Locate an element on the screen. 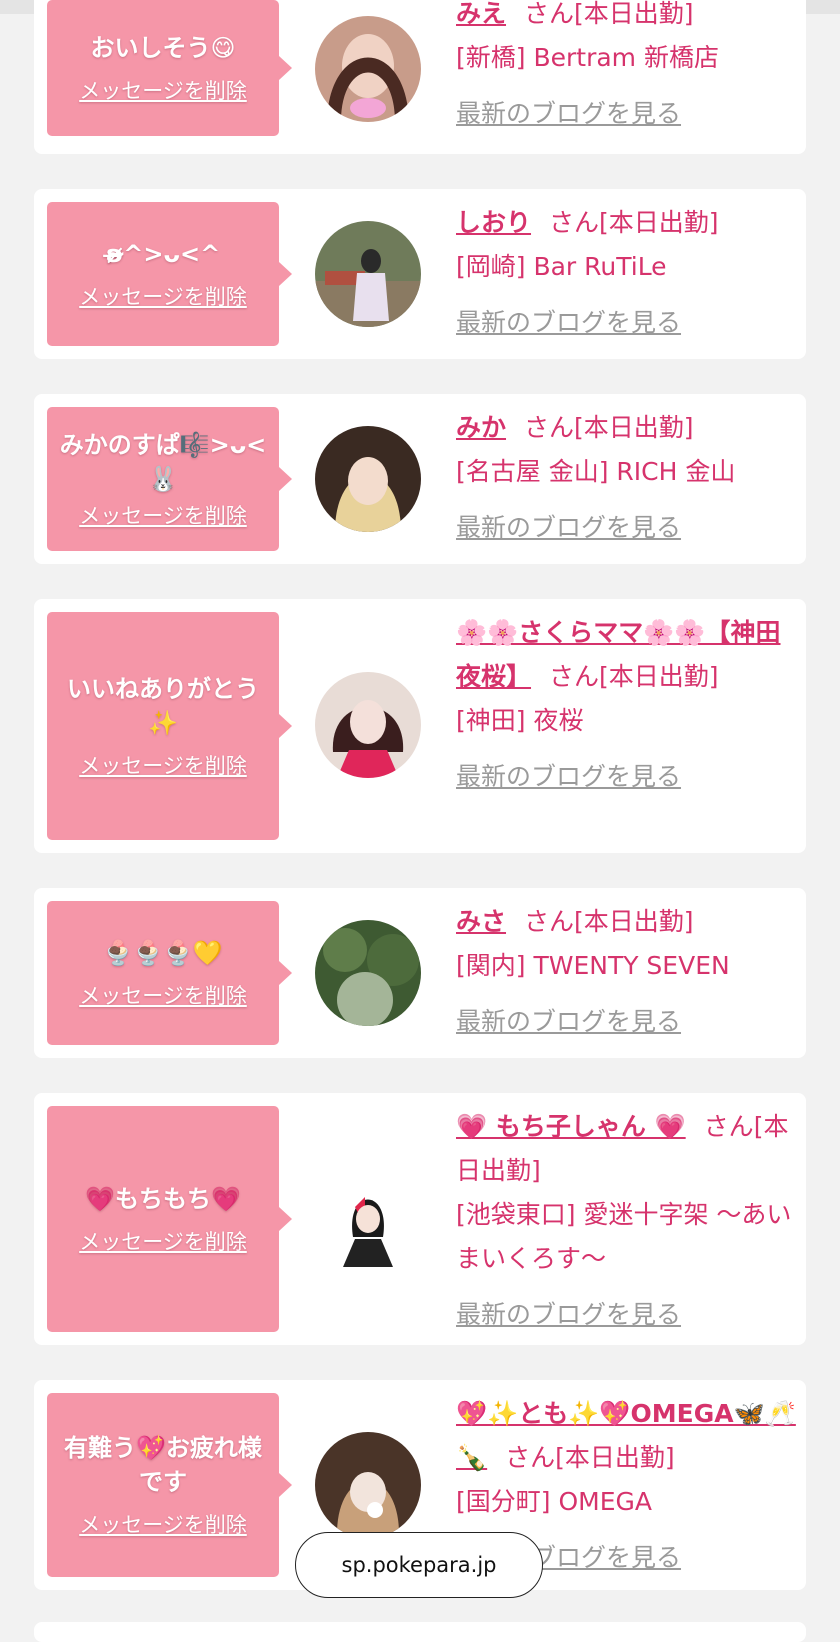 The width and height of the screenshot is (840, 1642). message-text: おいしそう😋 is located at coordinates (163, 48).